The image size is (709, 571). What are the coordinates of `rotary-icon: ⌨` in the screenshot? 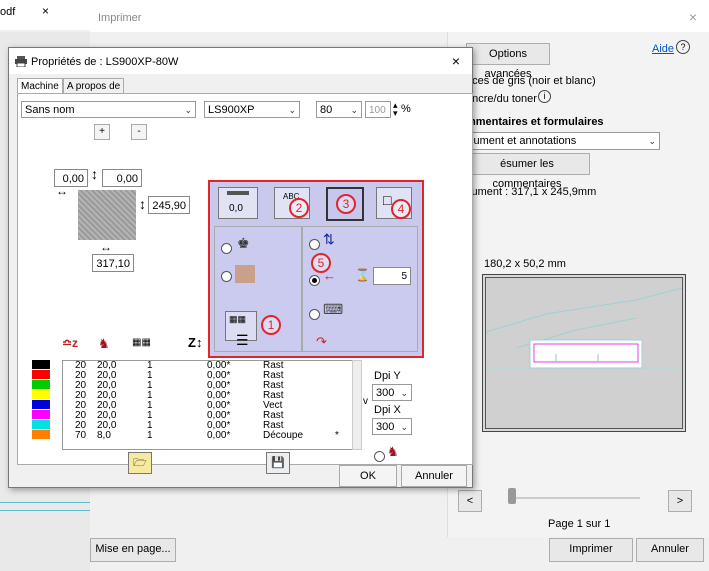 It's located at (333, 309).